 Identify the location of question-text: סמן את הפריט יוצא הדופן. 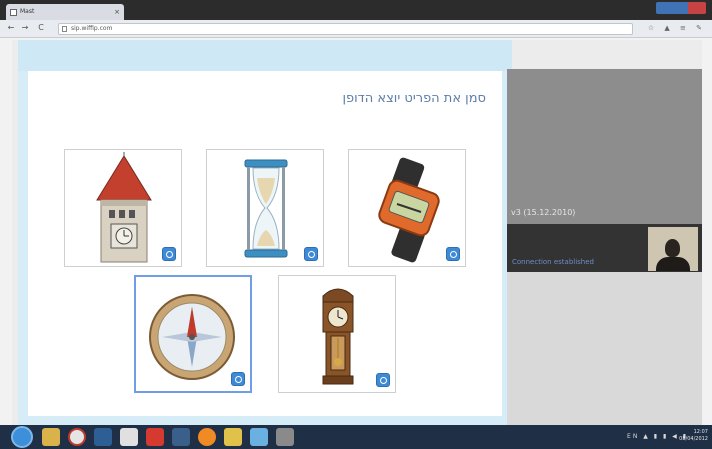
(414, 98).